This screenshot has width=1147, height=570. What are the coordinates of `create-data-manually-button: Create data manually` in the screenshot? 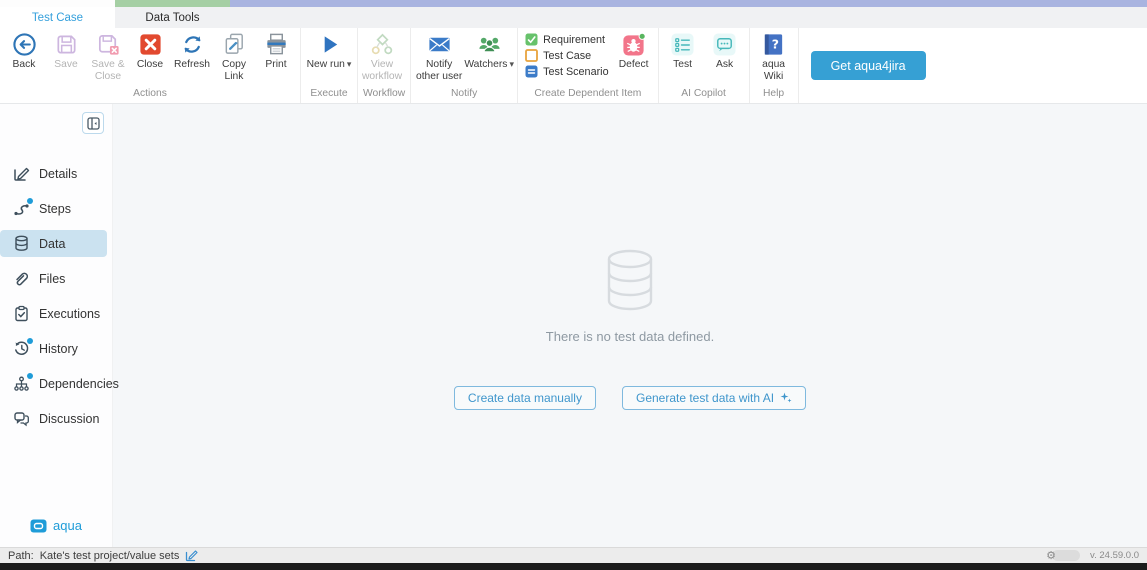 It's located at (524, 398).